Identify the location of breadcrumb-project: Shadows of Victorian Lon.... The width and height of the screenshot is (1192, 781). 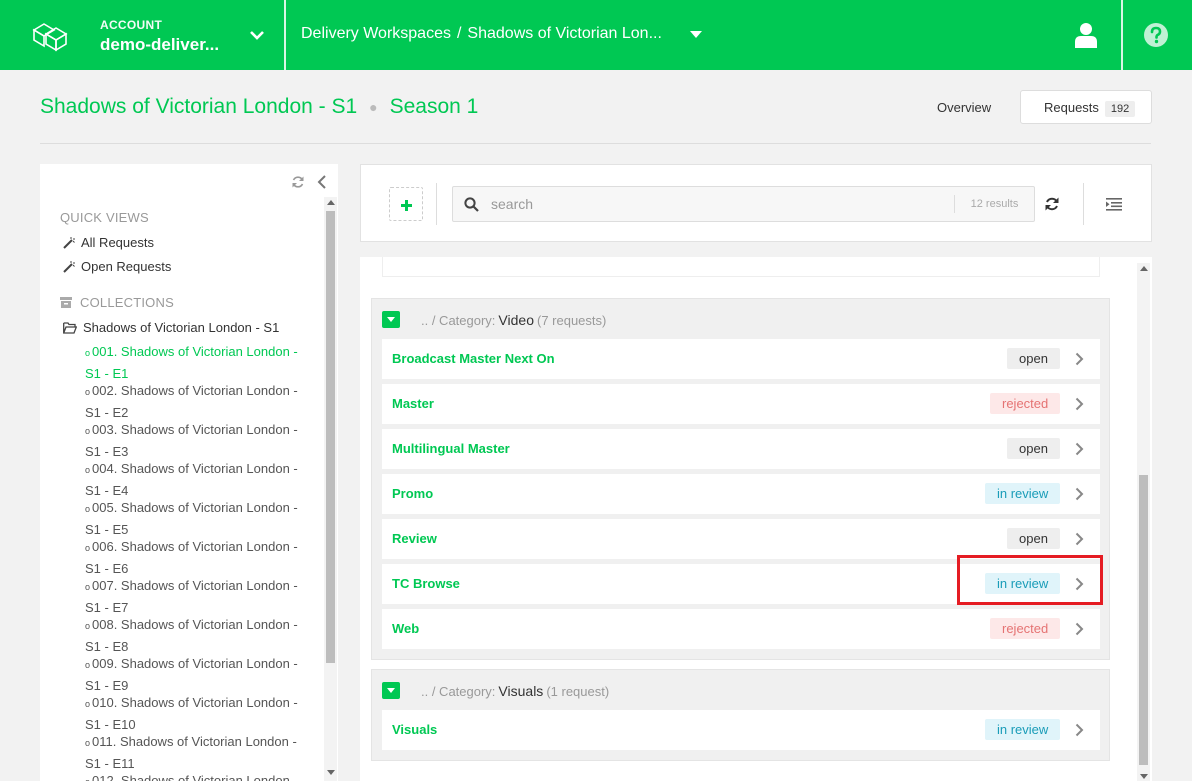
(564, 33).